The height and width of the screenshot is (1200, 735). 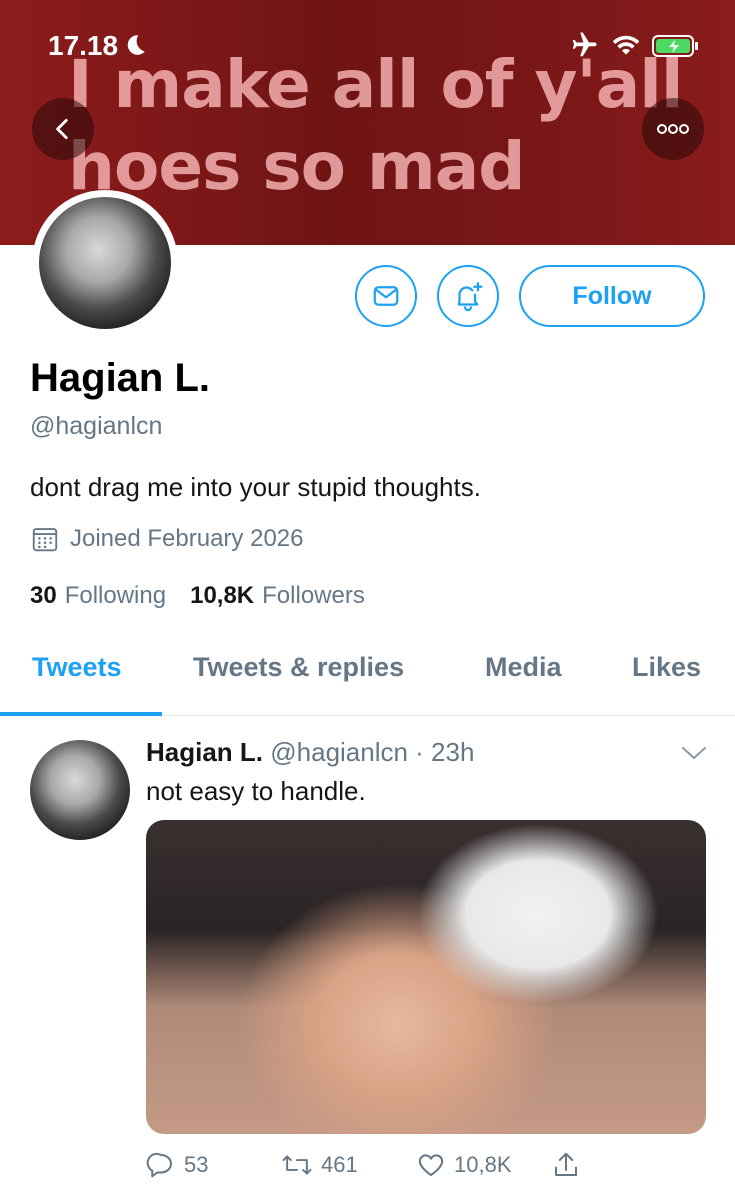 What do you see at coordinates (96, 426) in the screenshot?
I see `profile-handle: @hagianlcn` at bounding box center [96, 426].